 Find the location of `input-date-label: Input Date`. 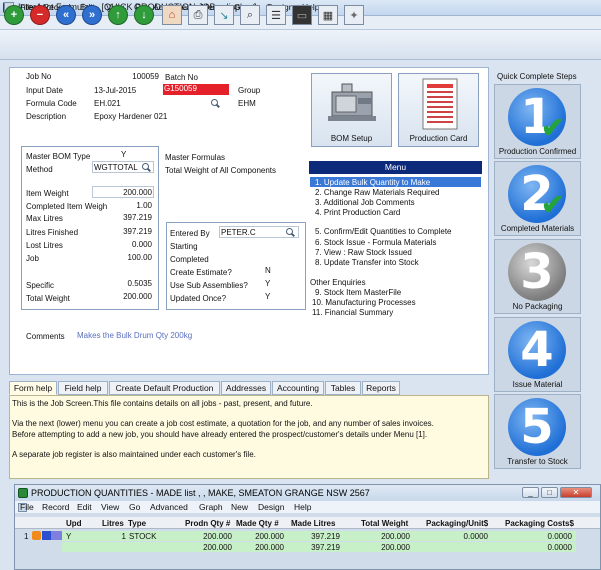

input-date-label: Input Date is located at coordinates (44, 90).